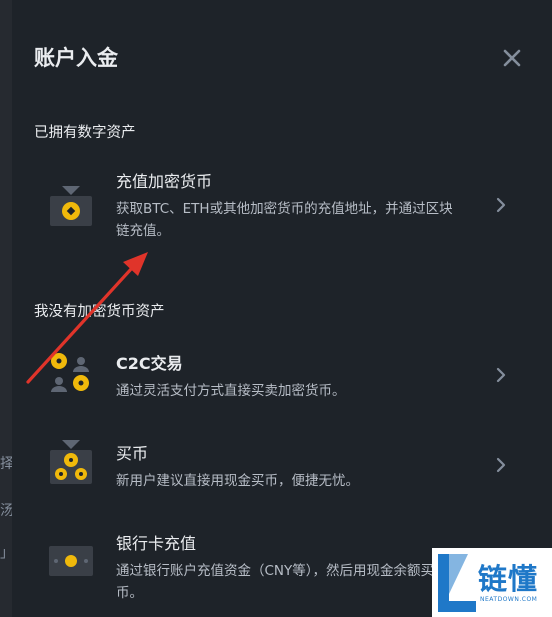  Describe the element at coordinates (85, 133) in the screenshot. I see `section-title-have-crypto: 已拥有数字资产` at that location.